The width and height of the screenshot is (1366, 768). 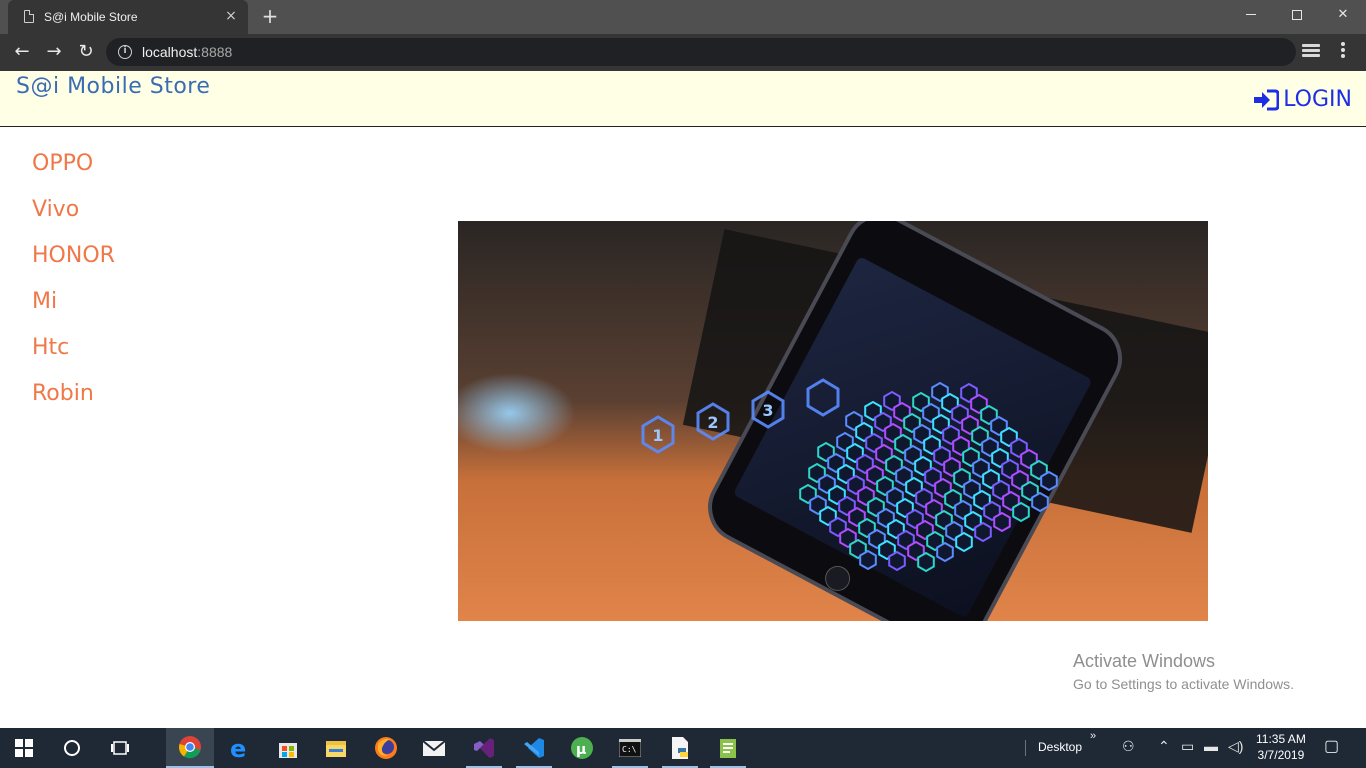 I want to click on browser-toolbar: ← → ↻ i localhost:8888 ☆, so click(x=683, y=52).